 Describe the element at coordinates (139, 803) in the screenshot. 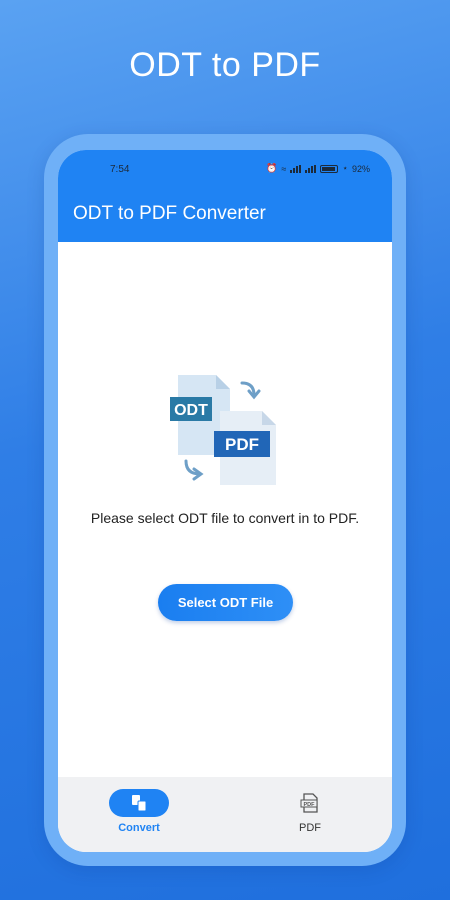

I see `convert-icon` at that location.